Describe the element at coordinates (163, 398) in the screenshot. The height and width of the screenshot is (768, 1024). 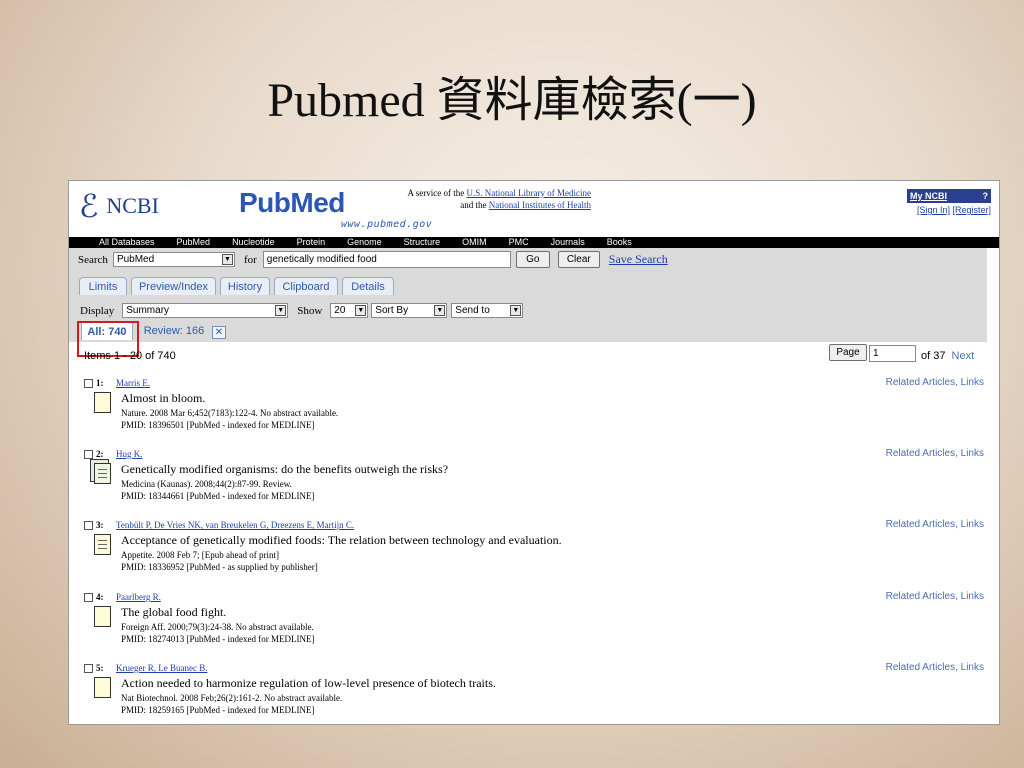
I see `result-title: Almost in bloom.` at that location.